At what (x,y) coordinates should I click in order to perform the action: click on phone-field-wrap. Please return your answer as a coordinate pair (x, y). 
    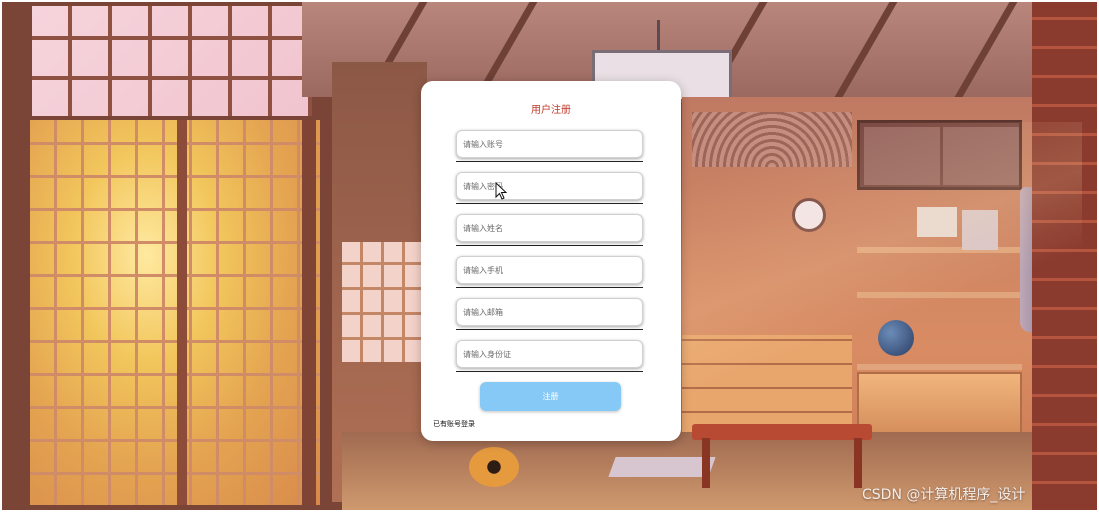
    Looking at the image, I should click on (550, 273).